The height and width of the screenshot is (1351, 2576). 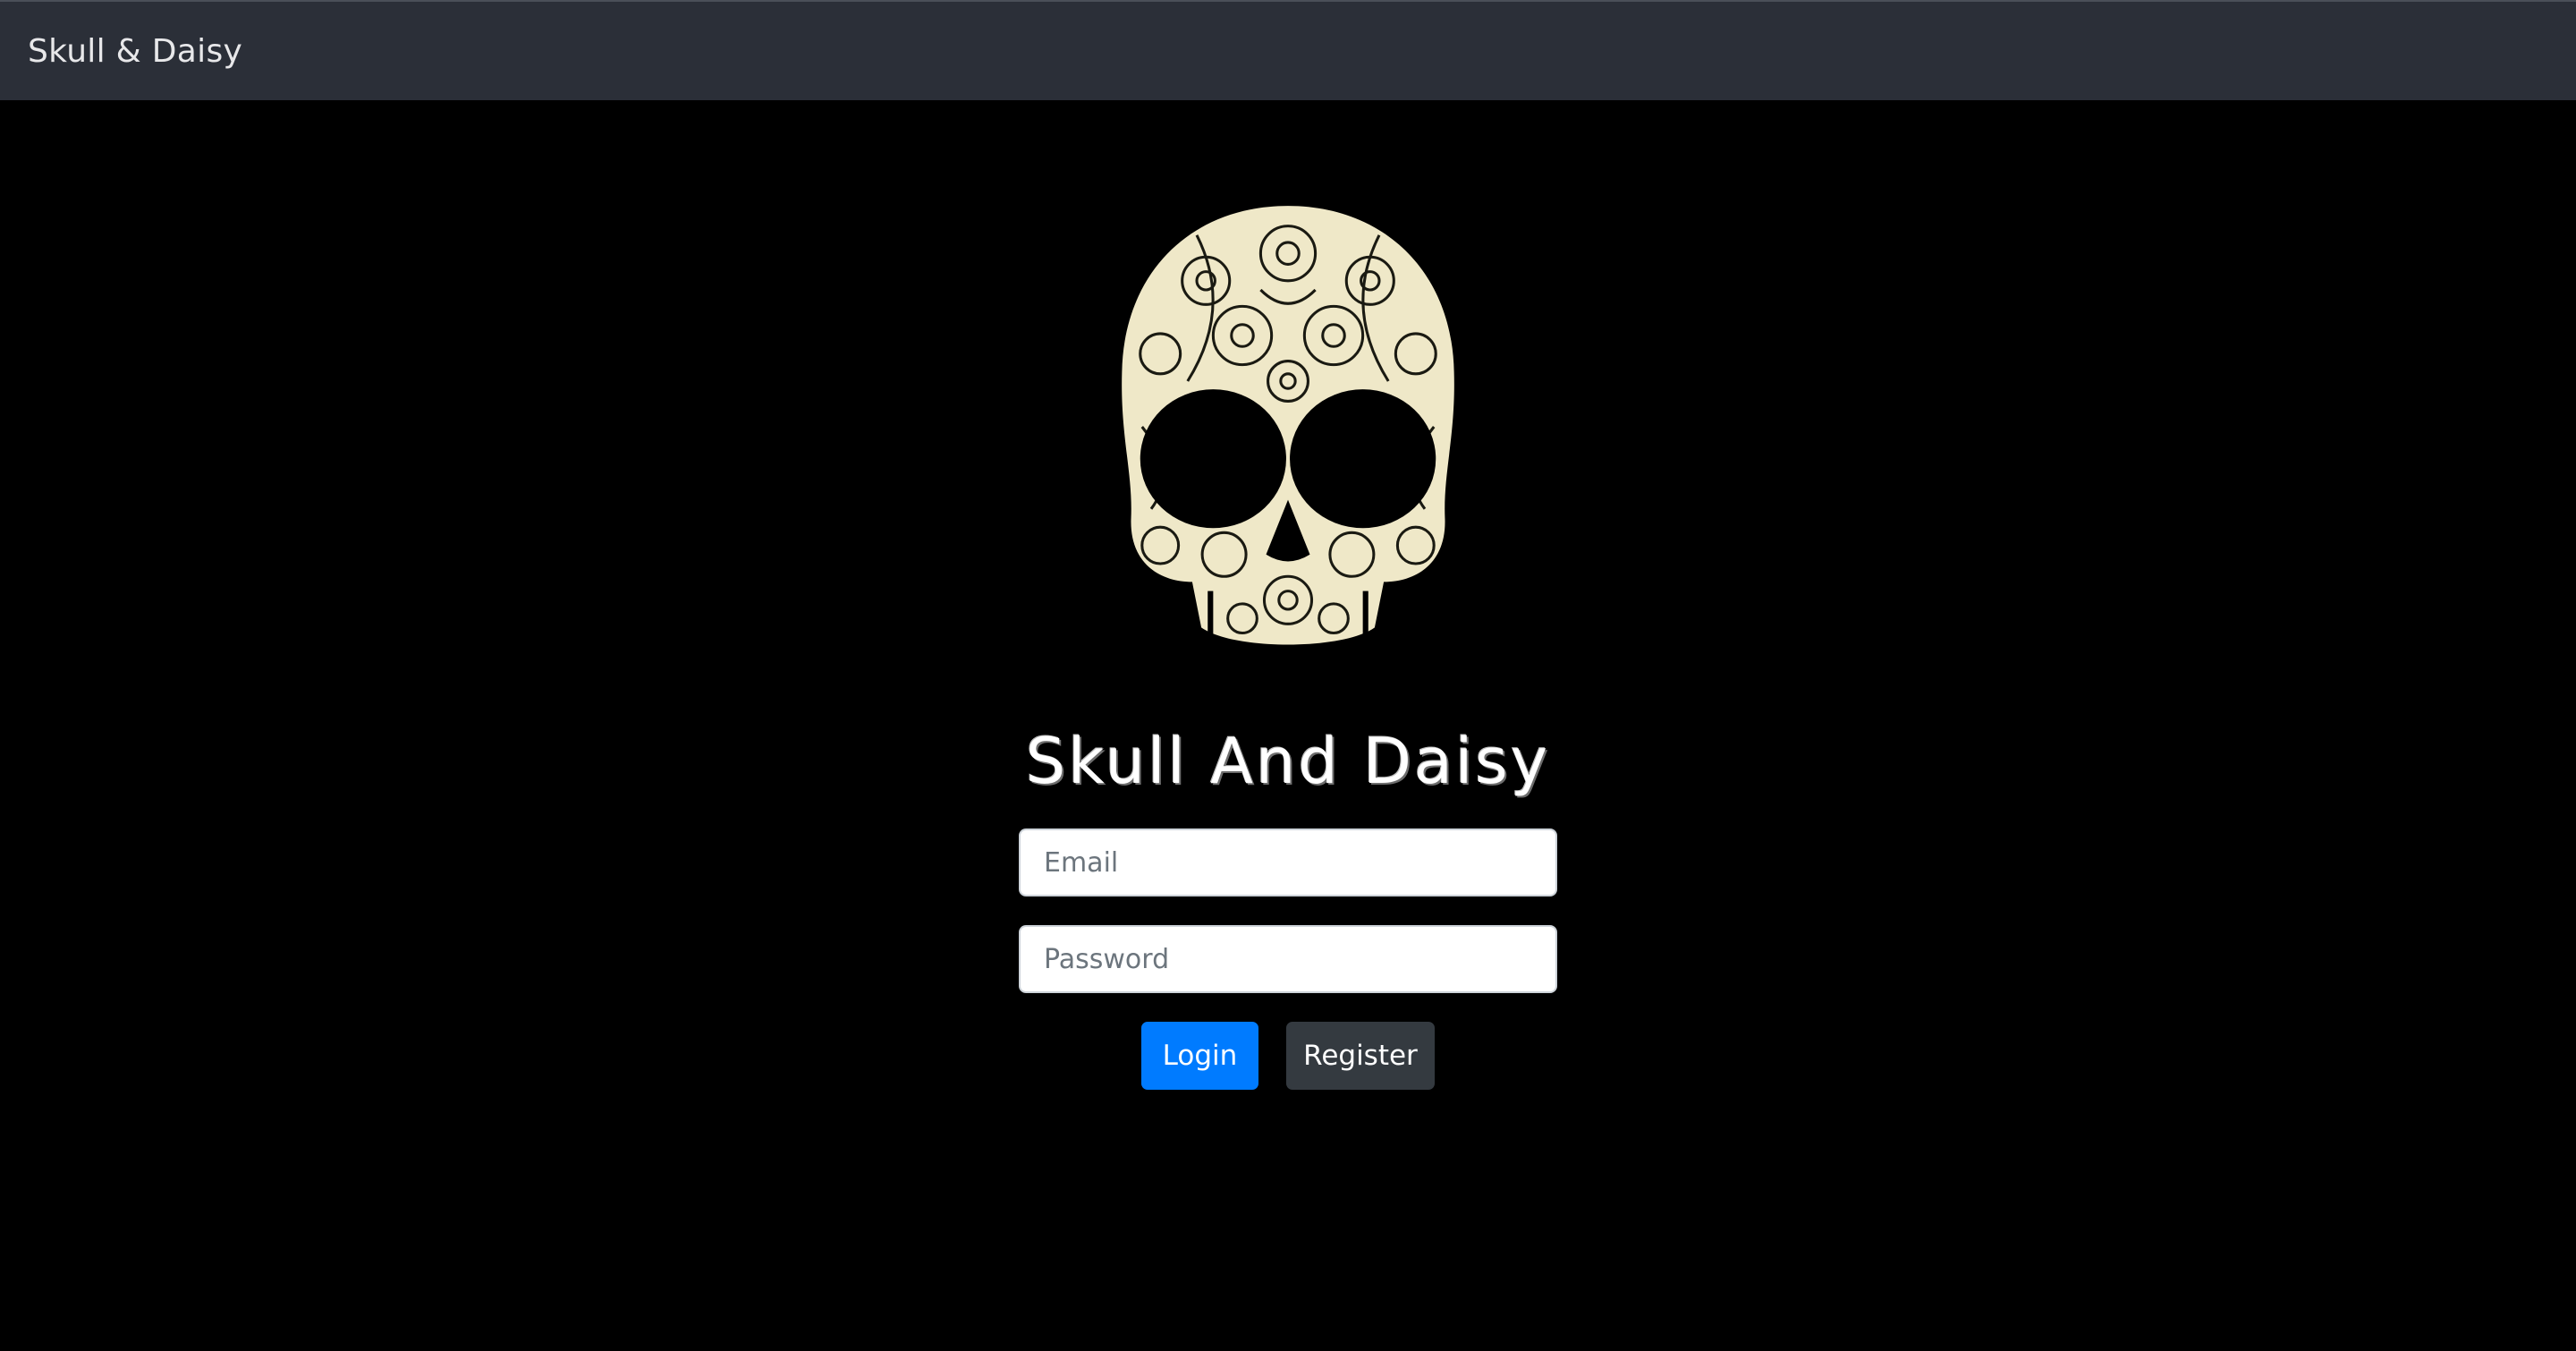 I want to click on register-button: Register, so click(x=1360, y=1056).